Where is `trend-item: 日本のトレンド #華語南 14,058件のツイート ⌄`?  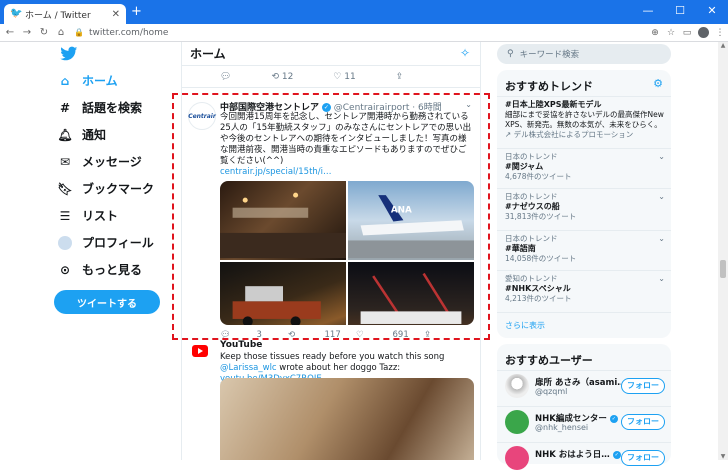 trend-item: 日本のトレンド #華語南 14,058件のツイート ⌄ is located at coordinates (585, 249).